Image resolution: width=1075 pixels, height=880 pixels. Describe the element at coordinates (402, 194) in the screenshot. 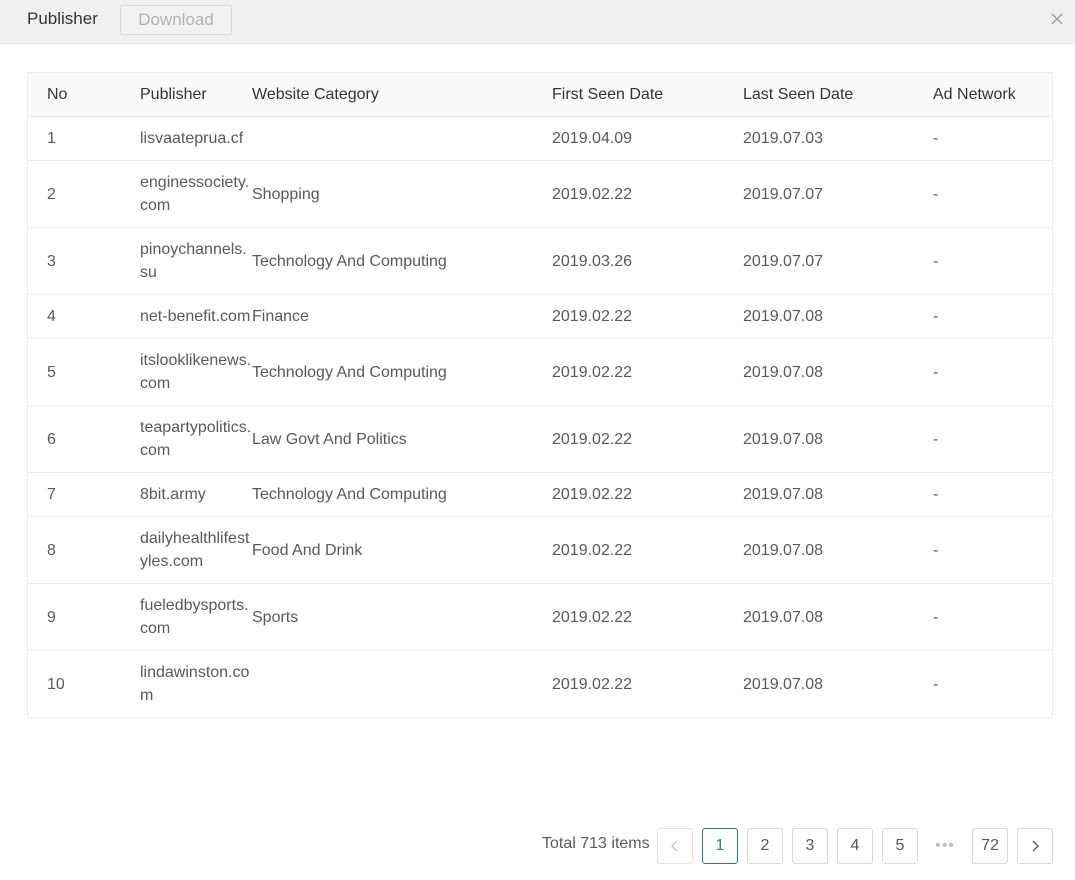

I see `row-website-category: Shopping` at that location.